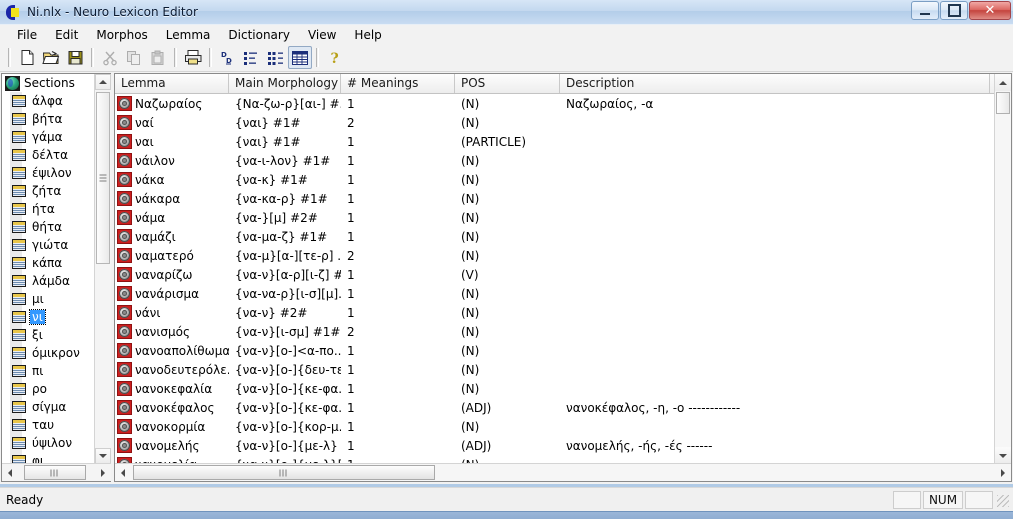 This screenshot has height=519, width=1013. I want to click on menu-item-lemma: Lemma, so click(188, 35).